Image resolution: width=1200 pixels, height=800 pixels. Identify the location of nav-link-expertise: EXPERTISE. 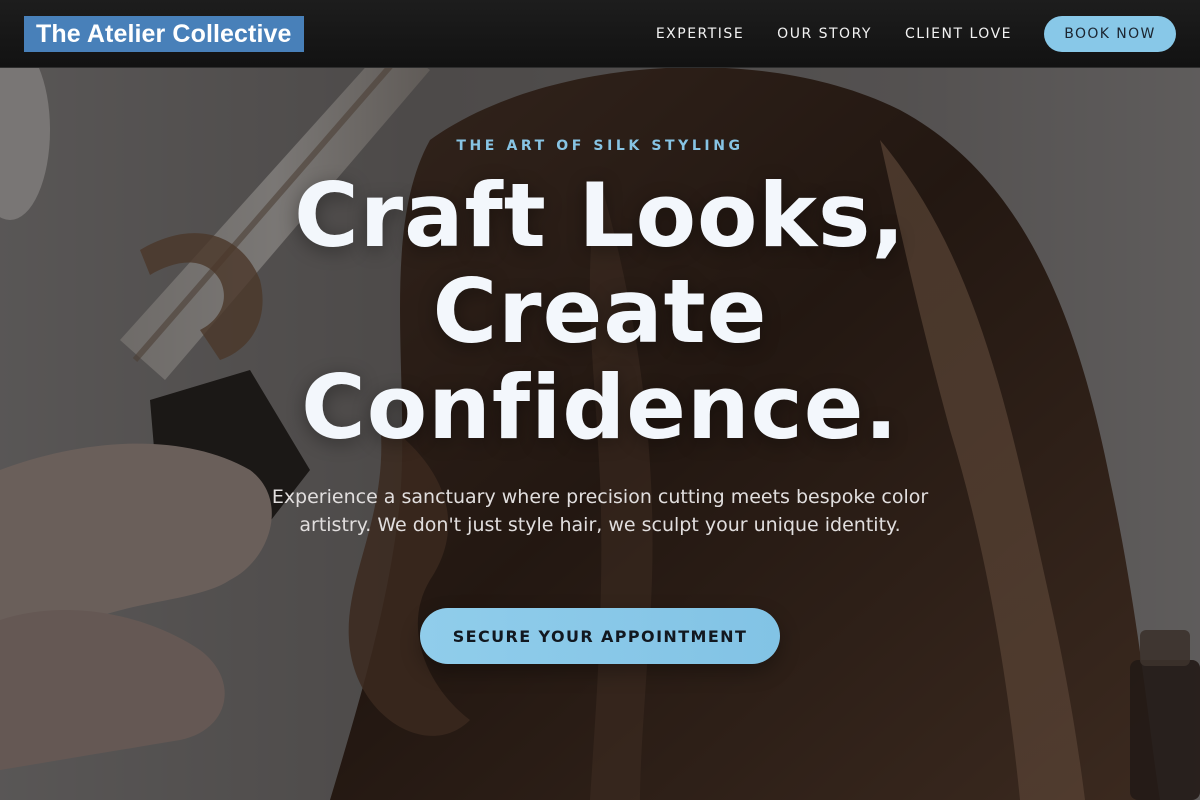
(700, 34).